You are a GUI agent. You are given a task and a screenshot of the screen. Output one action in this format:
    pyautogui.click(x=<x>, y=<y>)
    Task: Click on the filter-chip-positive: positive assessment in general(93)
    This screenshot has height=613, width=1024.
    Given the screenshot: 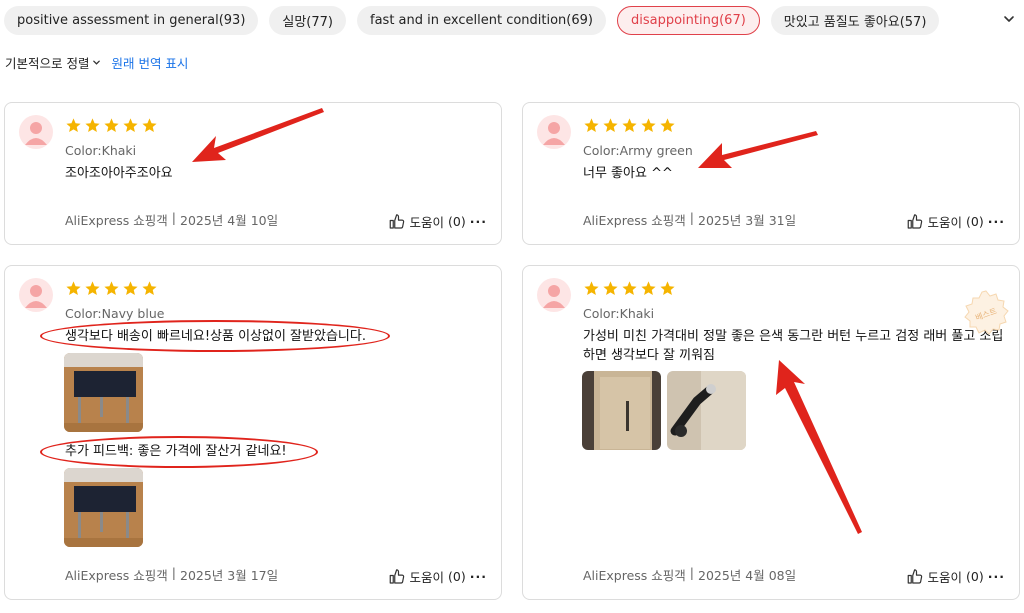 What is the action you would take?
    pyautogui.click(x=131, y=20)
    